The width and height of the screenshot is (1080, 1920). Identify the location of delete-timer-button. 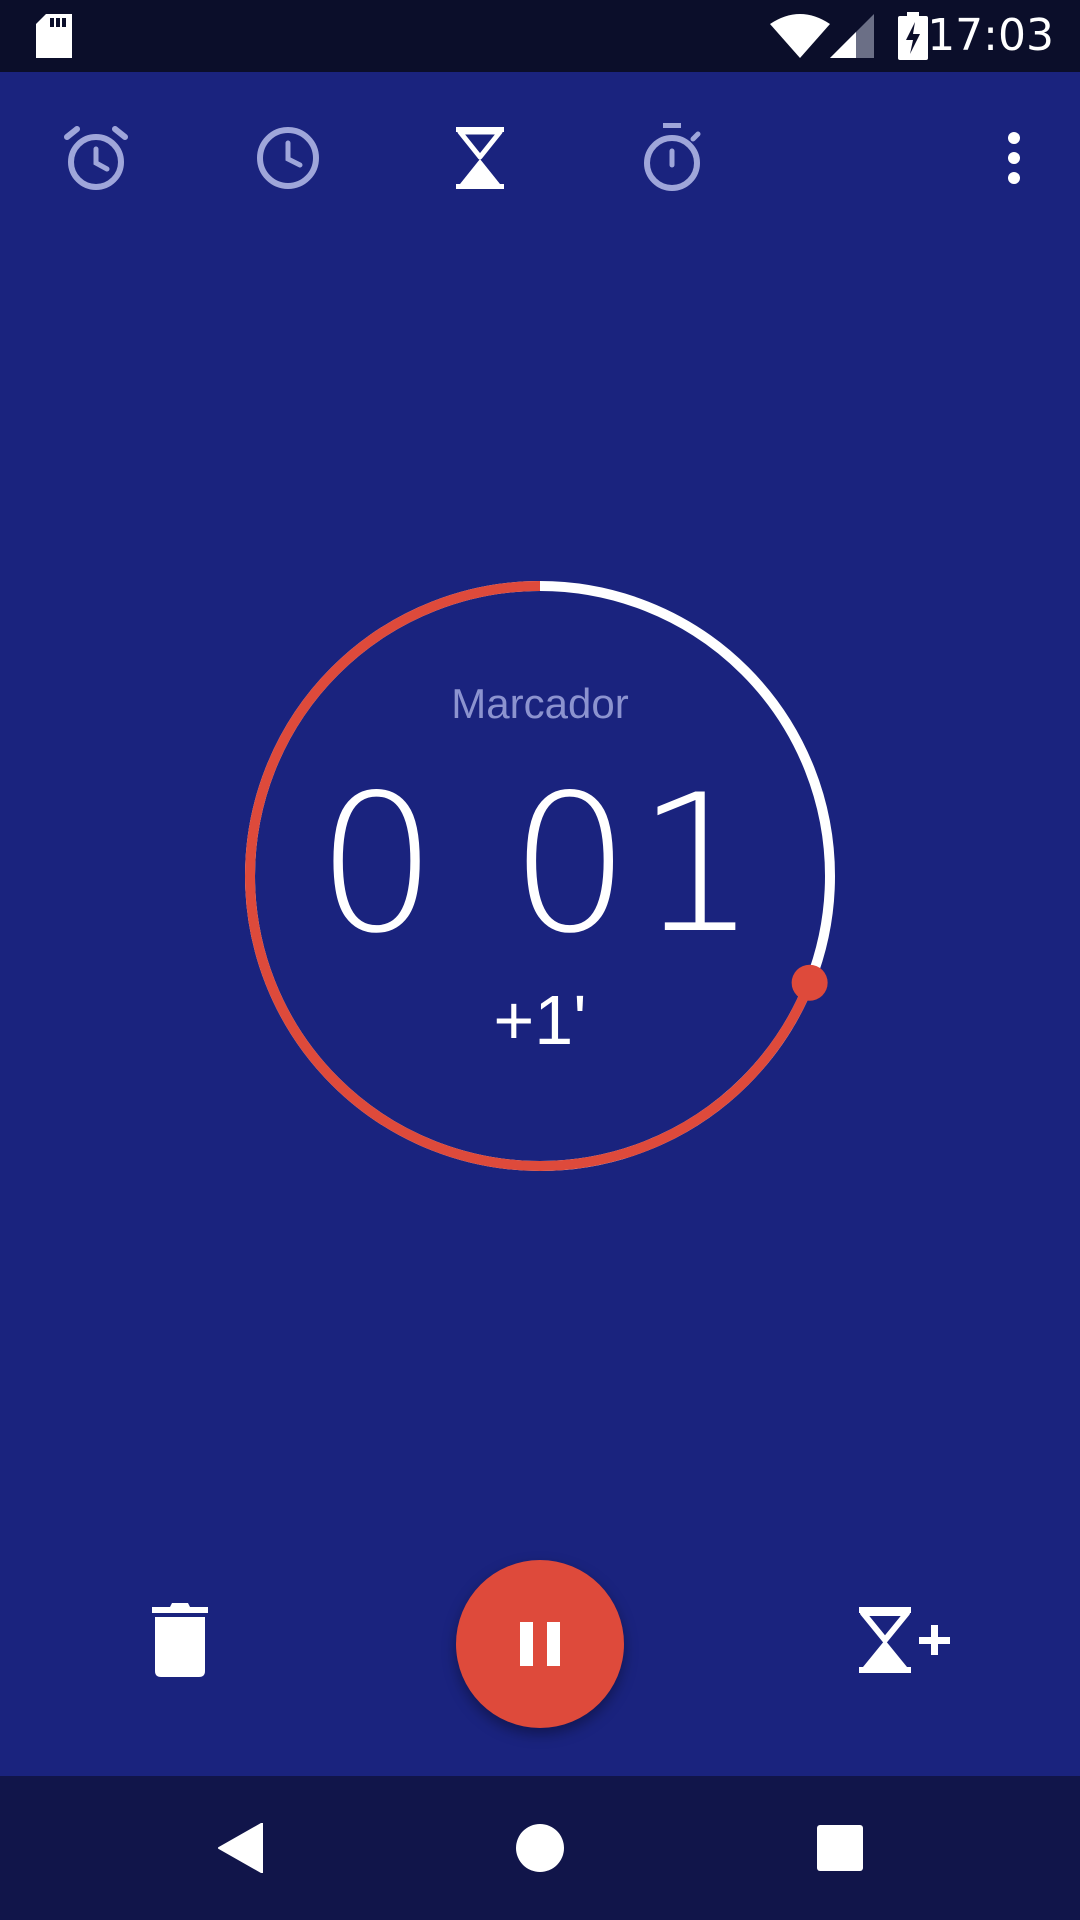
(180, 1640).